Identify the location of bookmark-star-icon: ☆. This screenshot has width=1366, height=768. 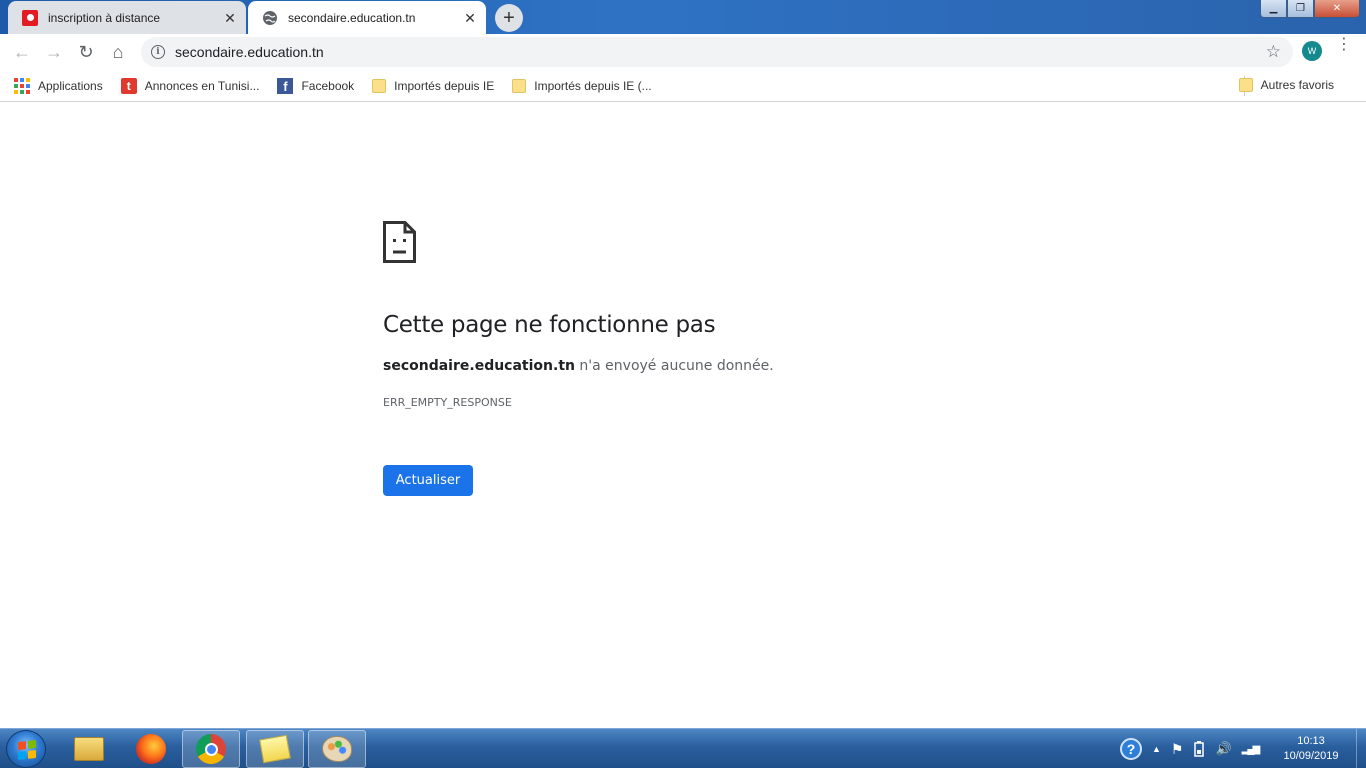
(1273, 52).